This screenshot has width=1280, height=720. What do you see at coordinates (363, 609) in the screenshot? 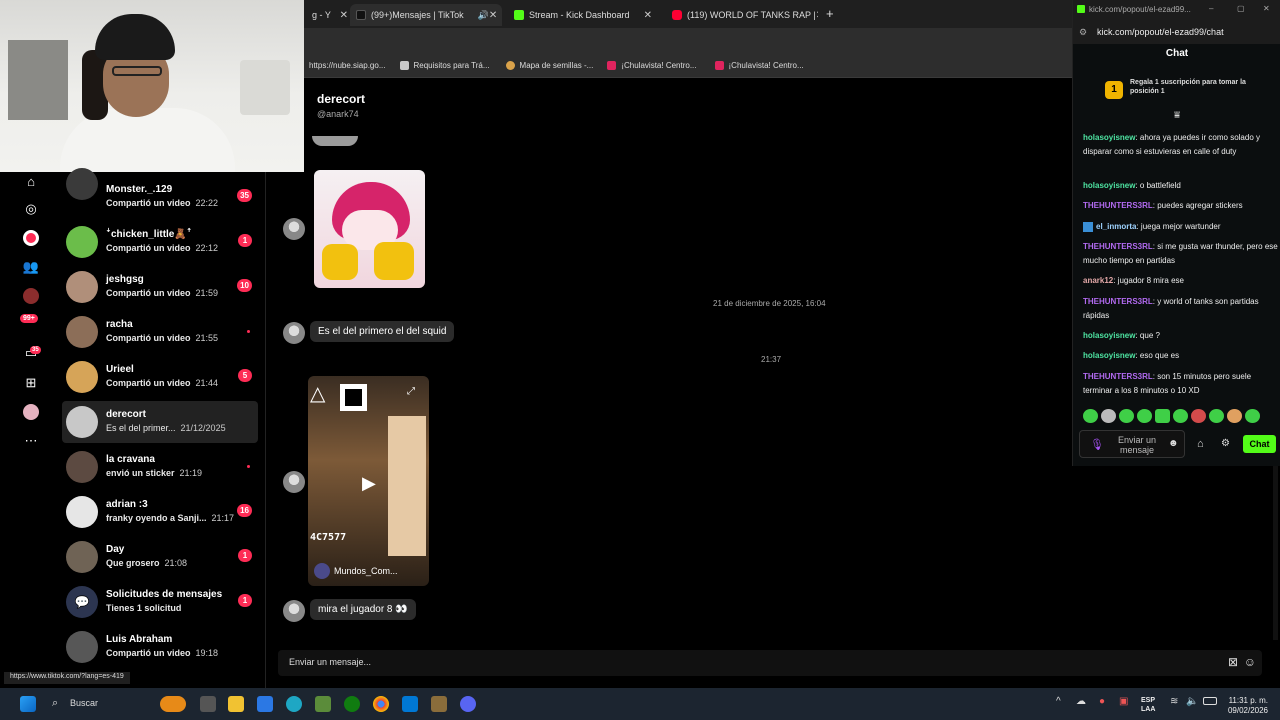
I see `message-bubble: mira el jugador 8 👀` at bounding box center [363, 609].